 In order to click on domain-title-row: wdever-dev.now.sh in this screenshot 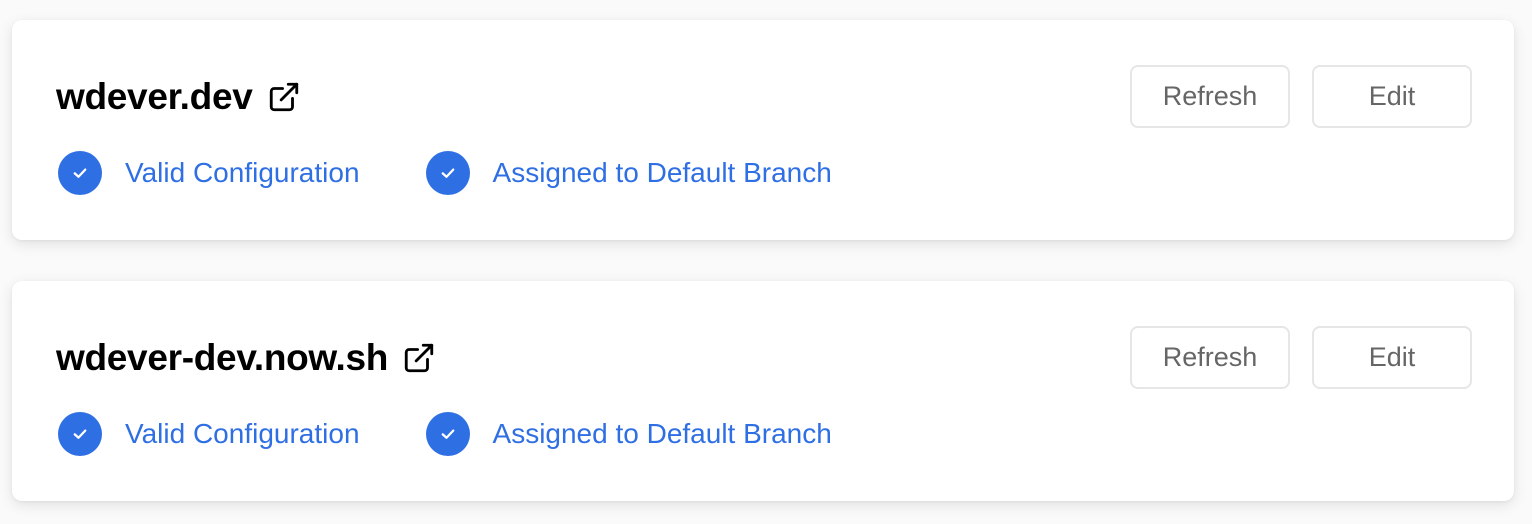, I will do `click(246, 358)`.